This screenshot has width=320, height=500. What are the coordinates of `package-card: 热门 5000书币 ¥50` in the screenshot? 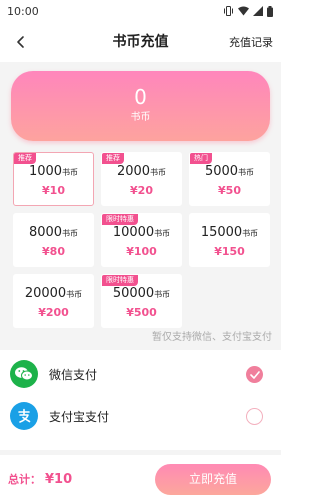 It's located at (229, 179).